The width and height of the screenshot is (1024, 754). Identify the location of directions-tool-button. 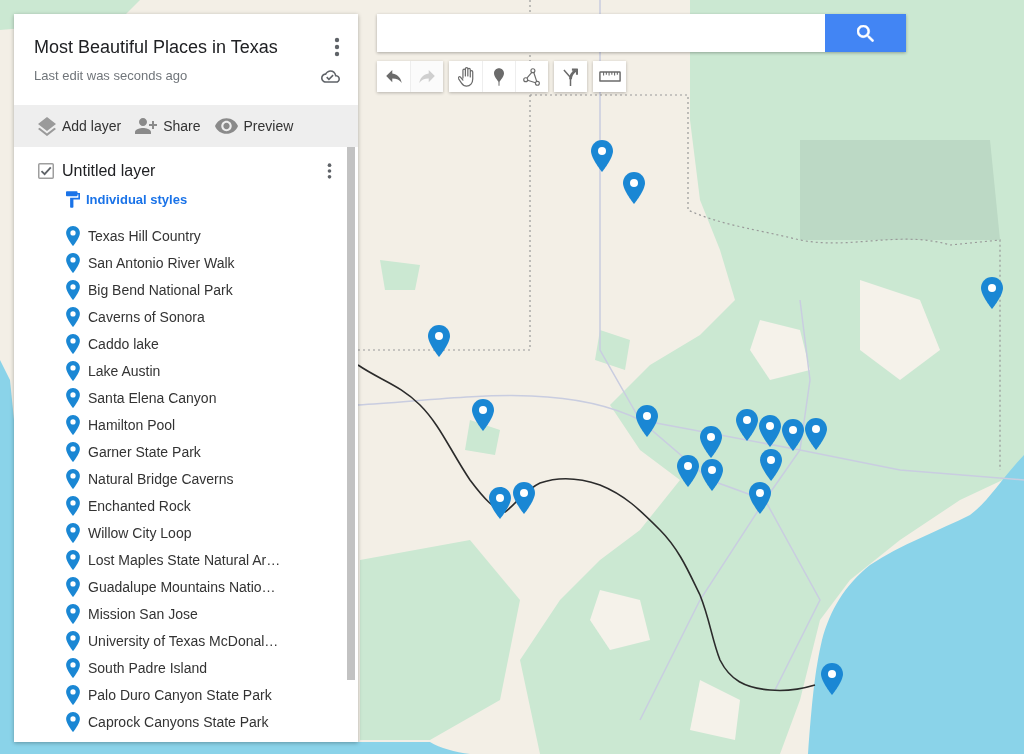
(570, 76).